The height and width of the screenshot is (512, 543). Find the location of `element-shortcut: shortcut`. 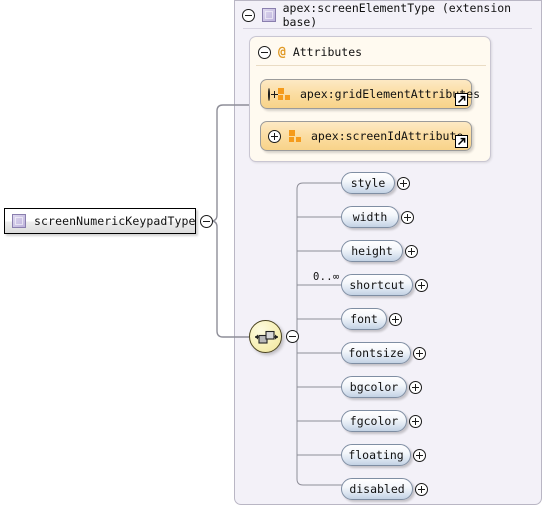

element-shortcut: shortcut is located at coordinates (377, 285).